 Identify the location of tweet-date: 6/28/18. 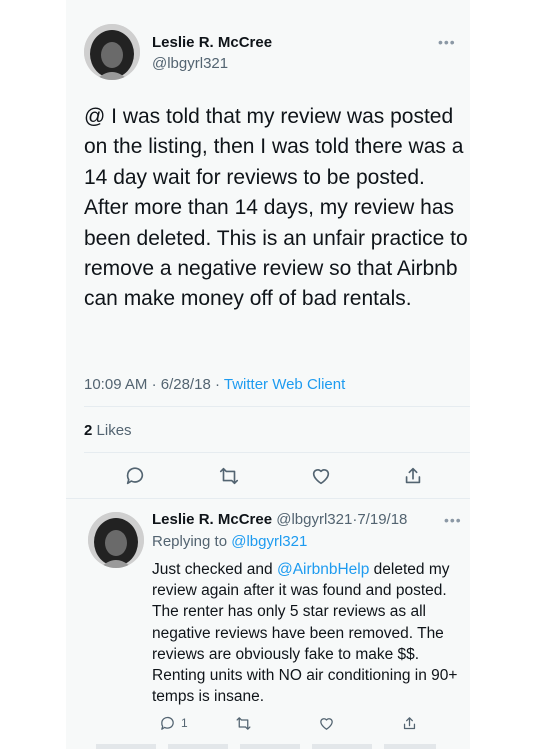
(186, 384).